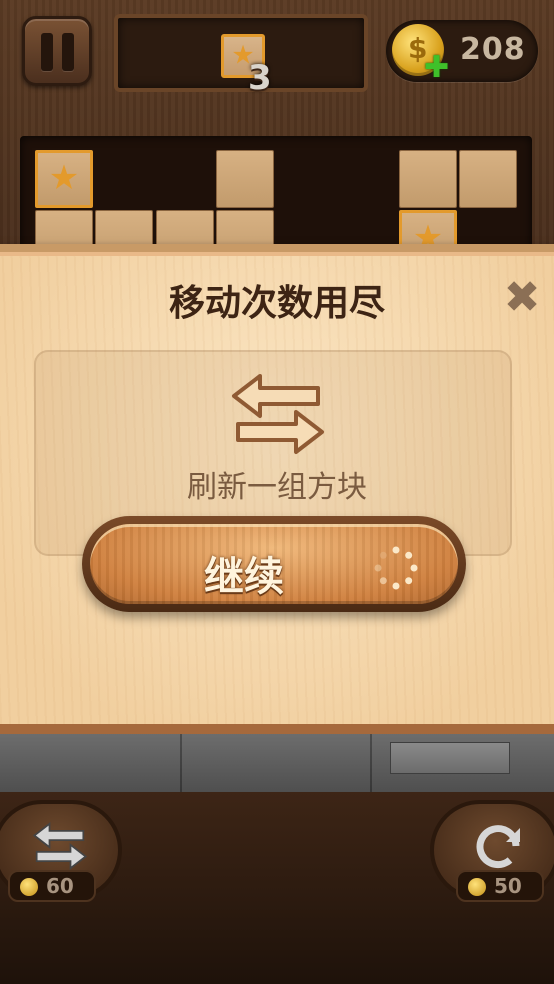 The image size is (554, 984). What do you see at coordinates (493, 49) in the screenshot?
I see `coin-count: 208` at bounding box center [493, 49].